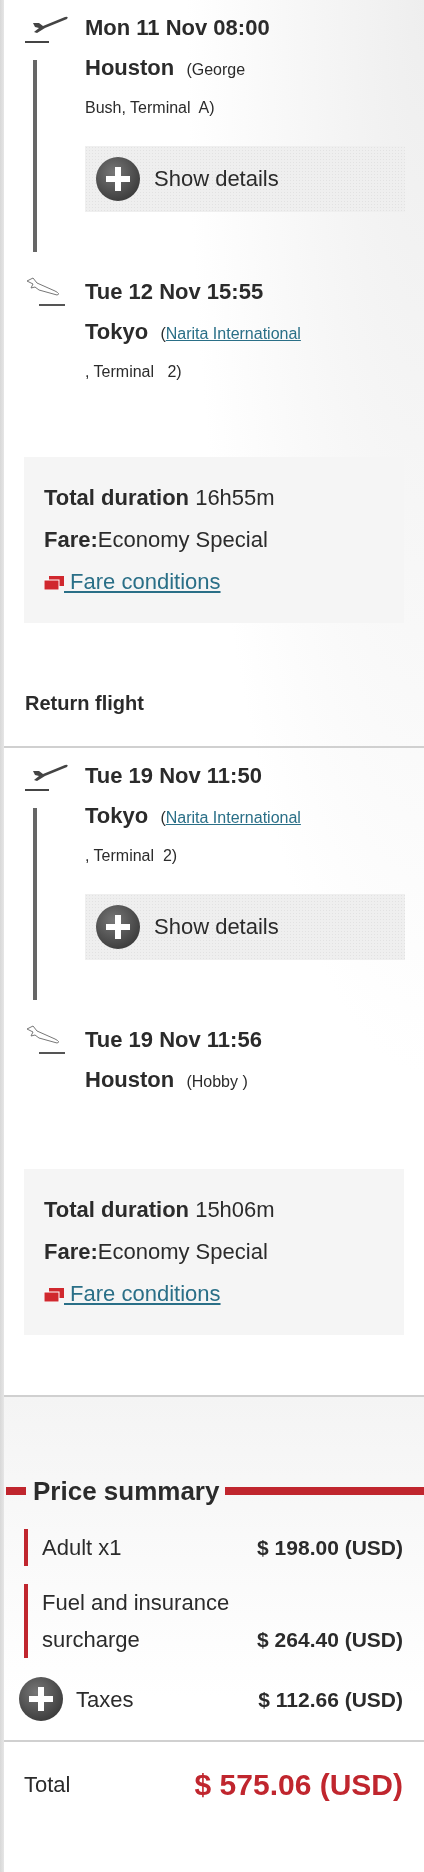  What do you see at coordinates (298, 1785) in the screenshot?
I see `total-amount: $ 575.06 (USD)` at bounding box center [298, 1785].